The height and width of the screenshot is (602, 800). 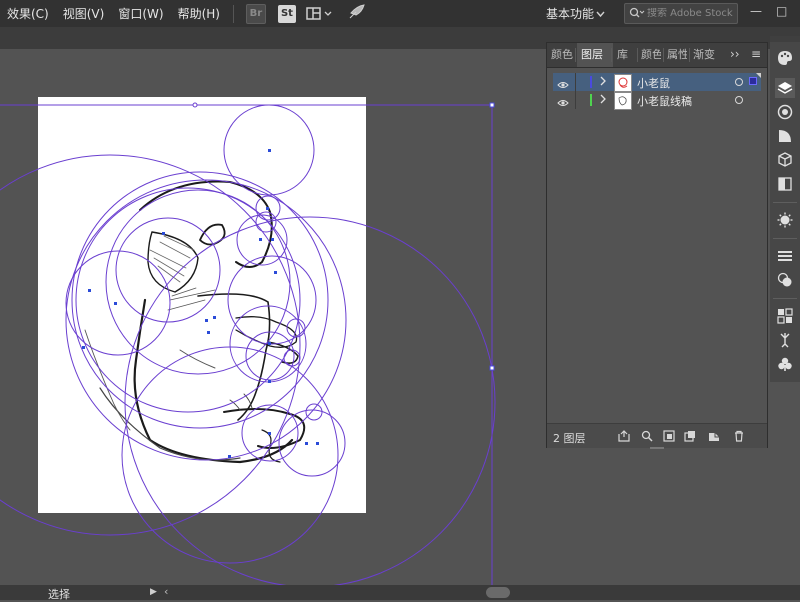 I want to click on workspace-switcher: 基本功能, so click(x=570, y=13).